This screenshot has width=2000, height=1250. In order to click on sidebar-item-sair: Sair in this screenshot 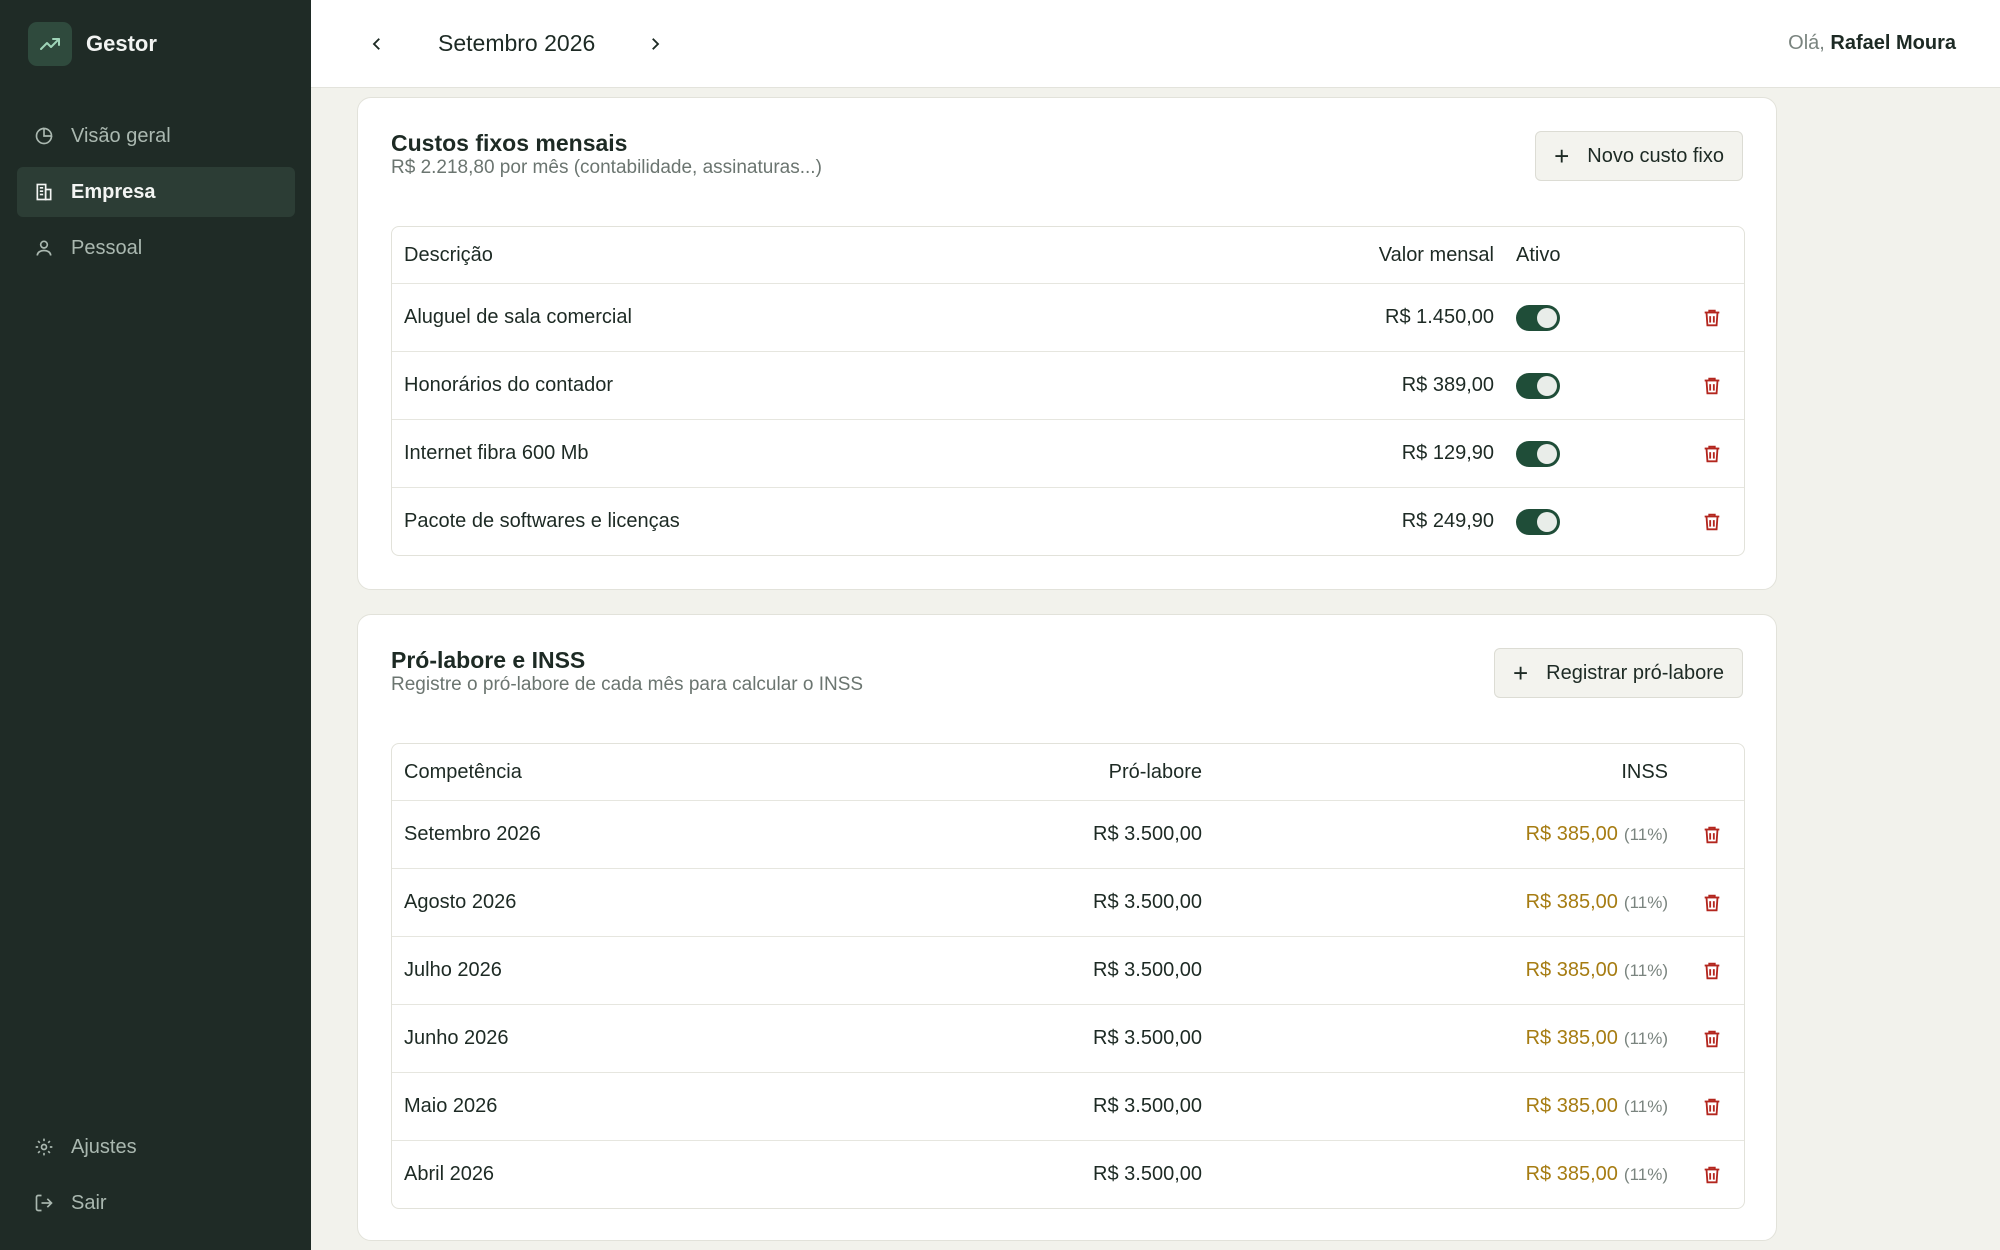, I will do `click(156, 1203)`.